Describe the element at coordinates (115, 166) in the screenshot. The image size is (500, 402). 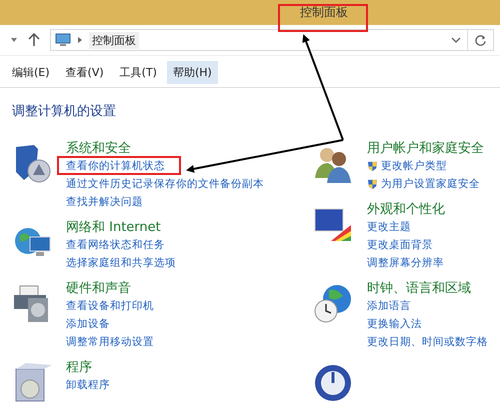
I see `link: 查看你的计算机状态` at that location.